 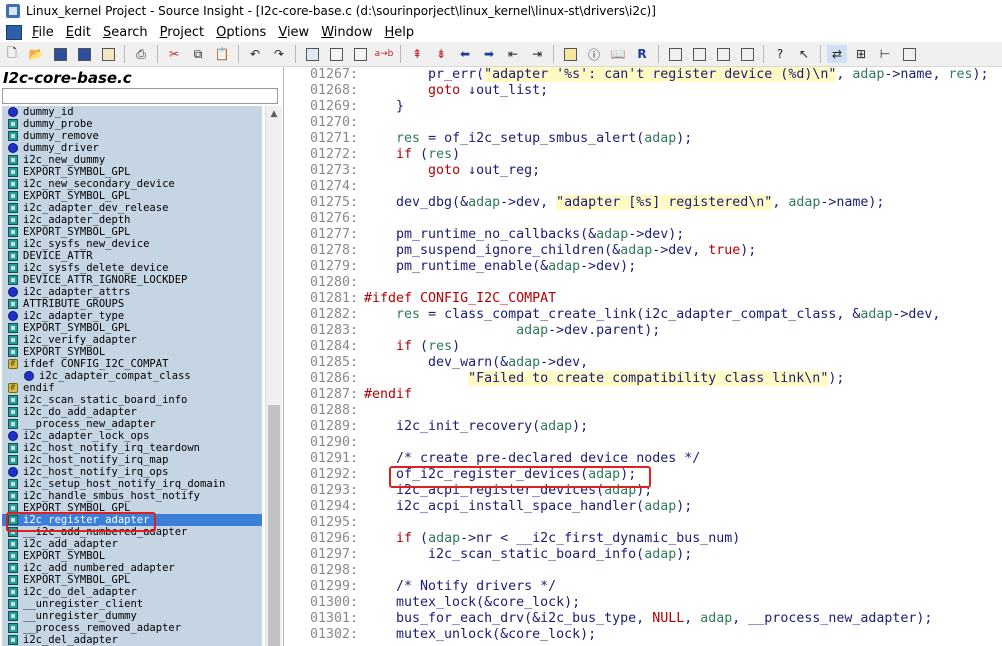 I want to click on menu-edit: Edit, so click(x=78, y=32).